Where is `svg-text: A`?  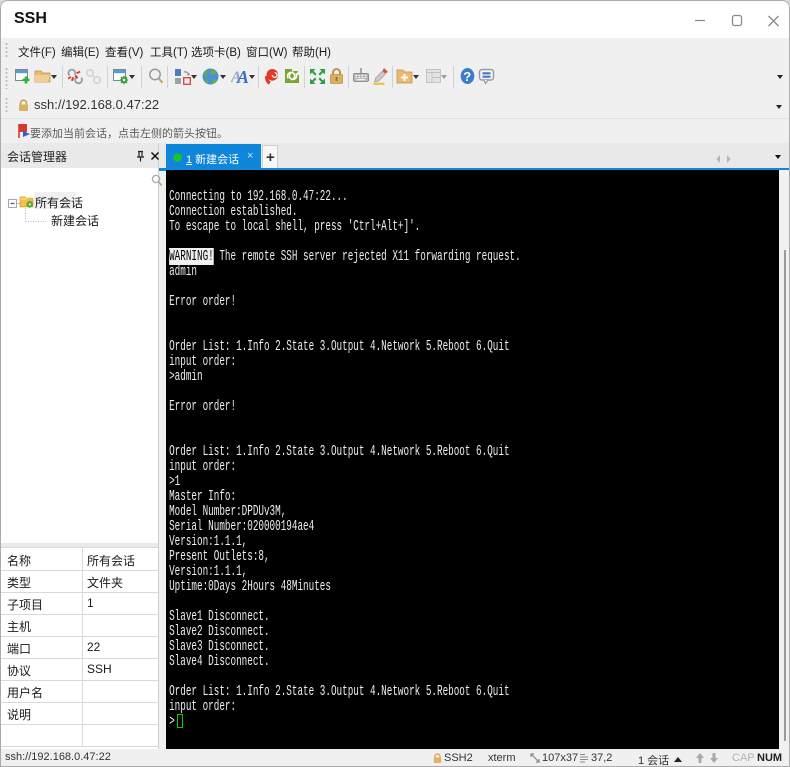 svg-text: A is located at coordinates (242, 76).